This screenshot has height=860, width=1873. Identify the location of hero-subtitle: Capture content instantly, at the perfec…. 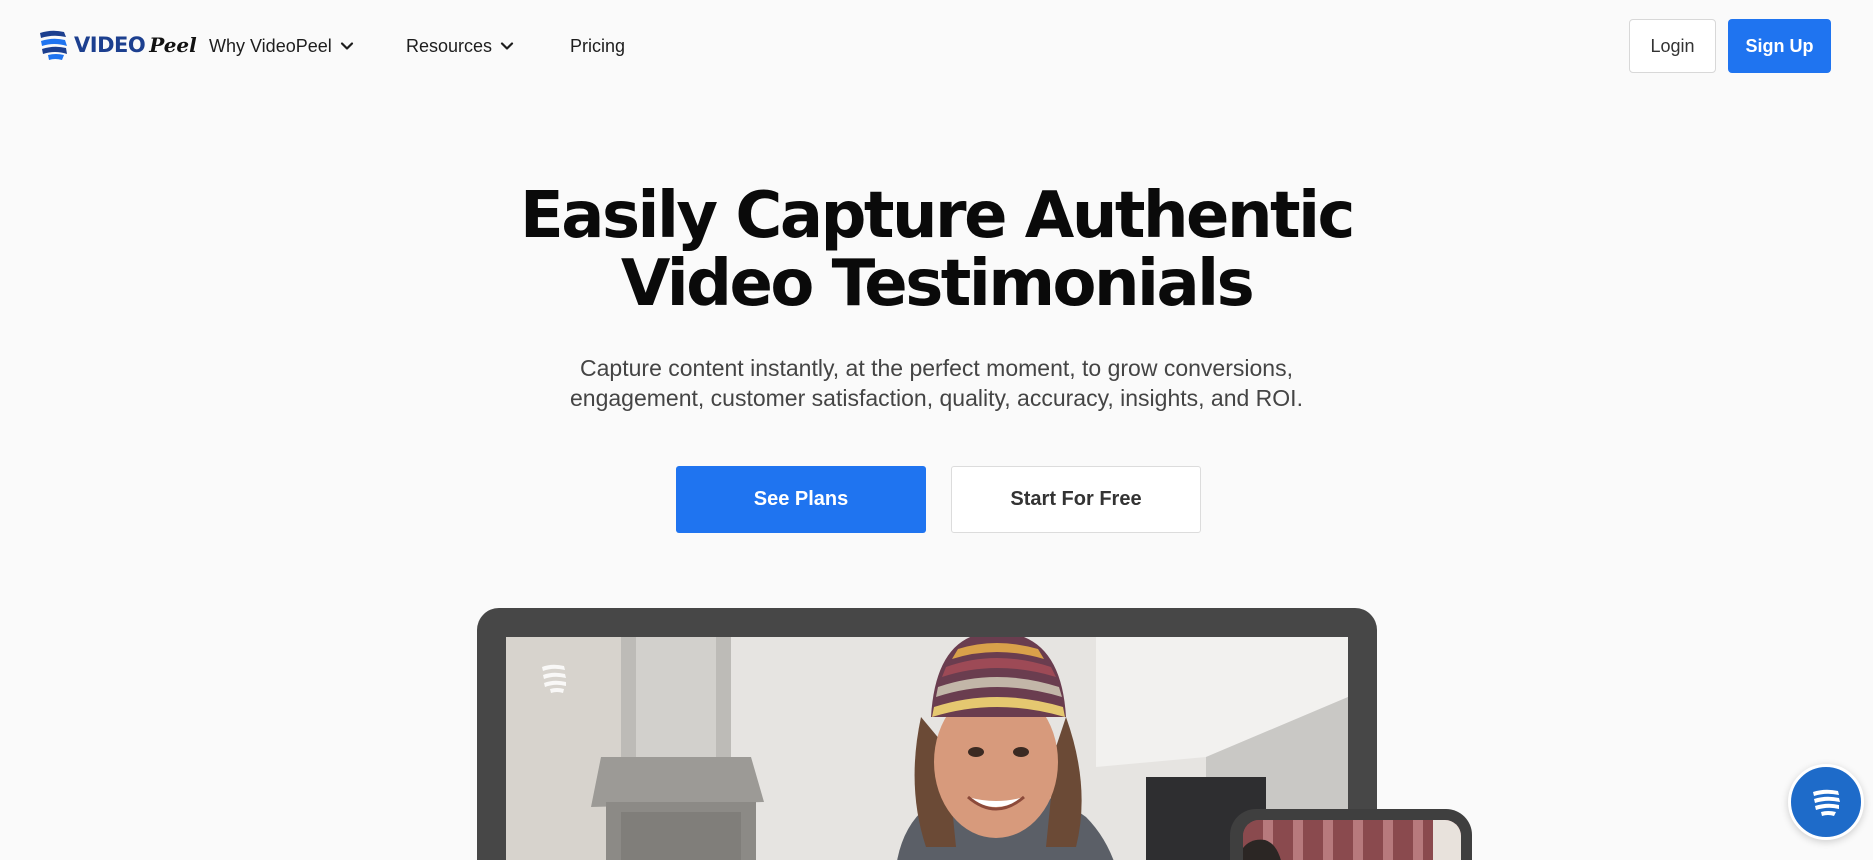
(936, 383).